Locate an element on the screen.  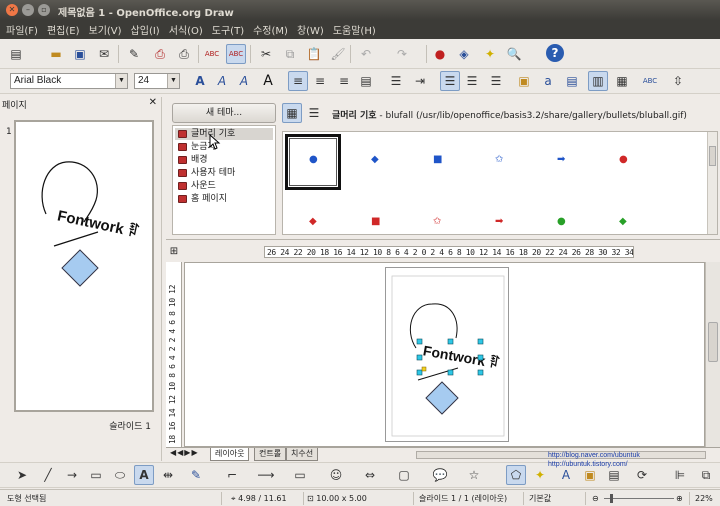
symbol-shapes-icon: ☺ is located at coordinates (336, 475).